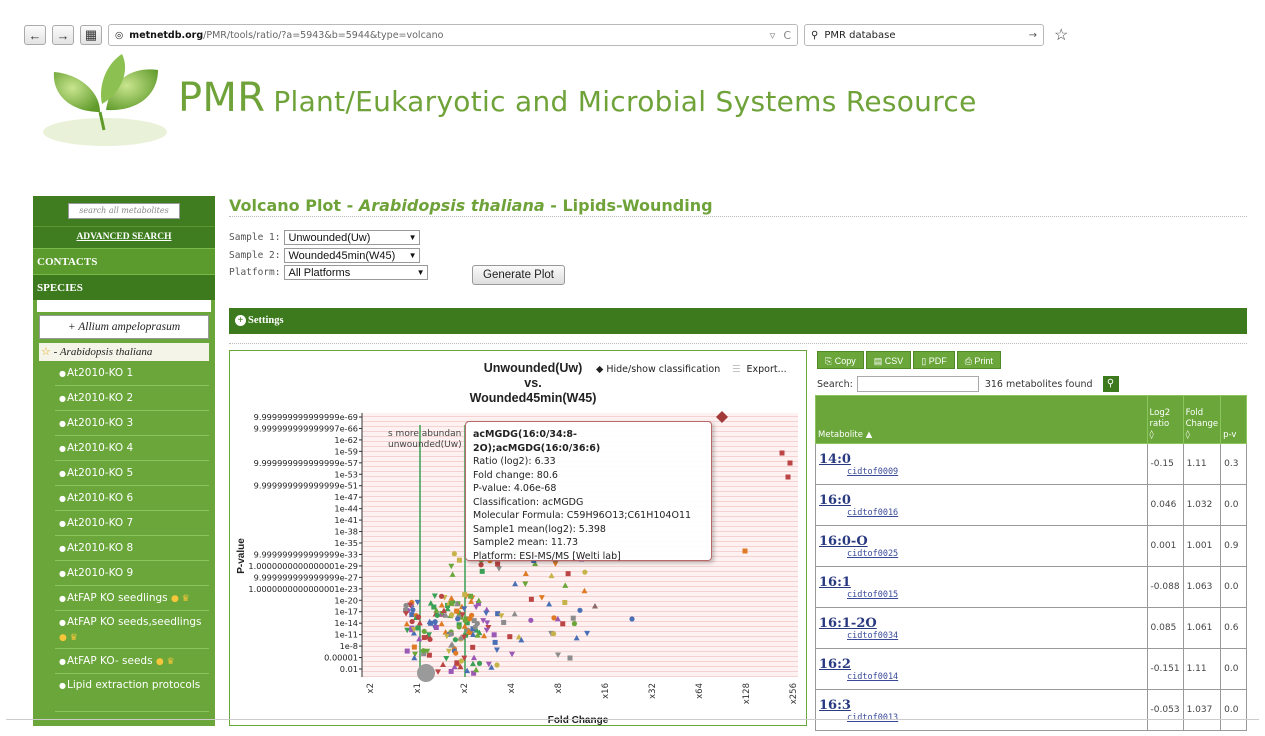 This screenshot has width=1265, height=736. What do you see at coordinates (132, 598) in the screenshot?
I see `sidebar-item: ●AtFAP KO seedlings ● ♛` at bounding box center [132, 598].